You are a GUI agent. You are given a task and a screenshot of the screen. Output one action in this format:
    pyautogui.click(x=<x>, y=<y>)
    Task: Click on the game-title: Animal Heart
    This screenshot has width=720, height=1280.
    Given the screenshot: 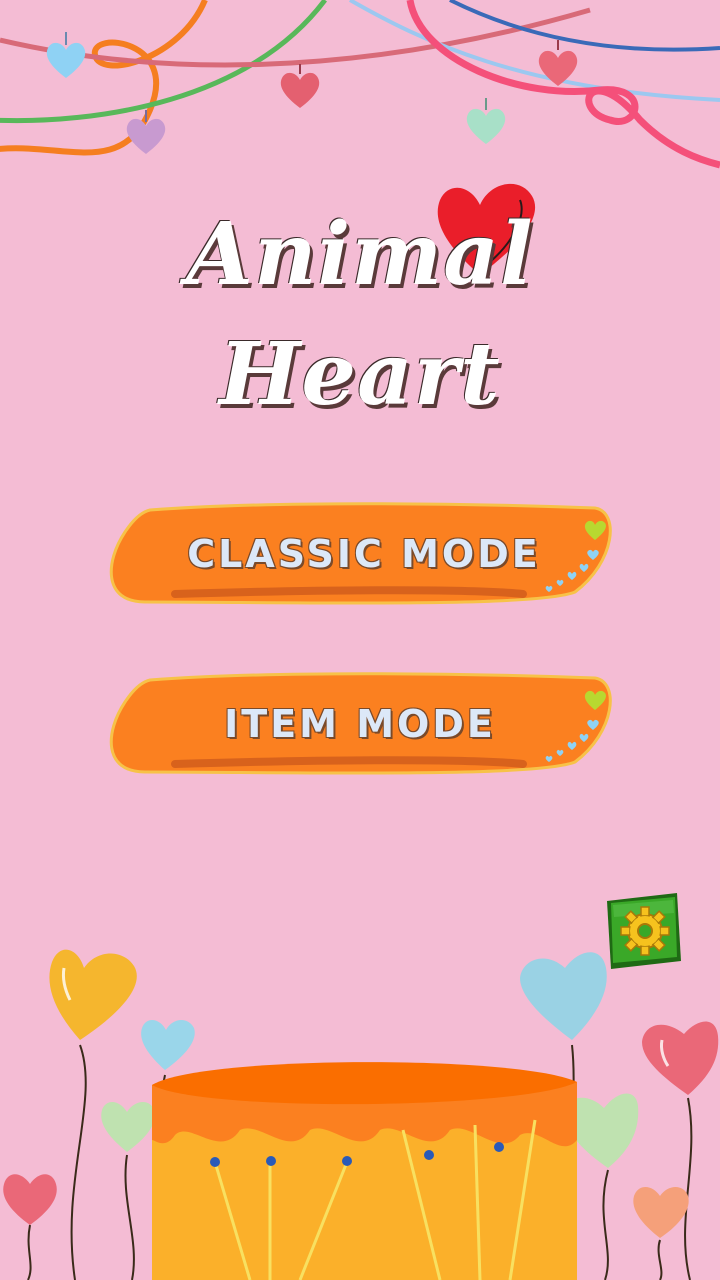 What is the action you would take?
    pyautogui.click(x=360, y=314)
    